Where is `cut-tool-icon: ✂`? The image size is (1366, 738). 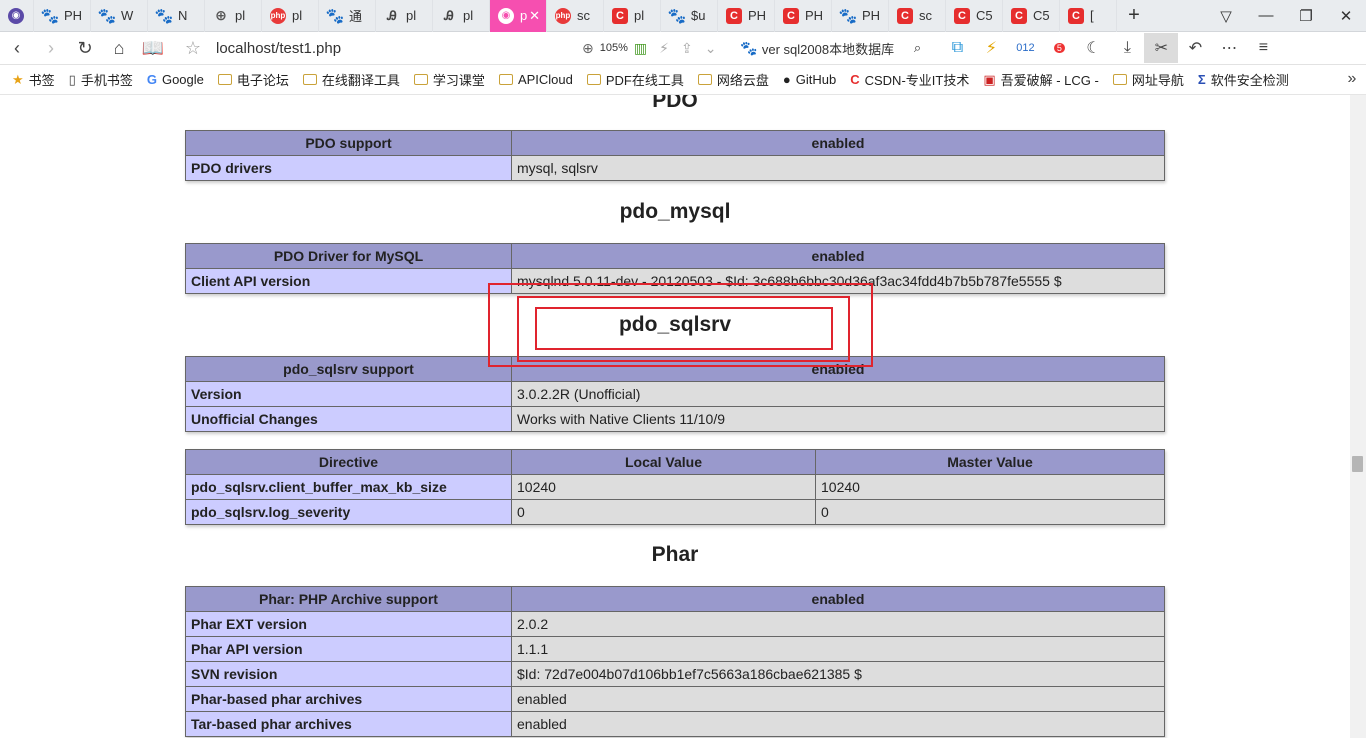 cut-tool-icon: ✂ is located at coordinates (1161, 48).